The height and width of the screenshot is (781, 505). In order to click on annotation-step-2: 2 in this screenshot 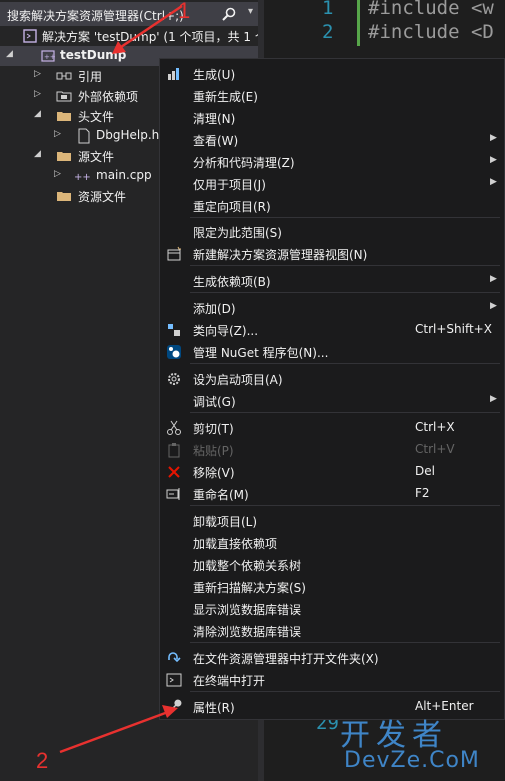, I will do `click(42, 760)`.